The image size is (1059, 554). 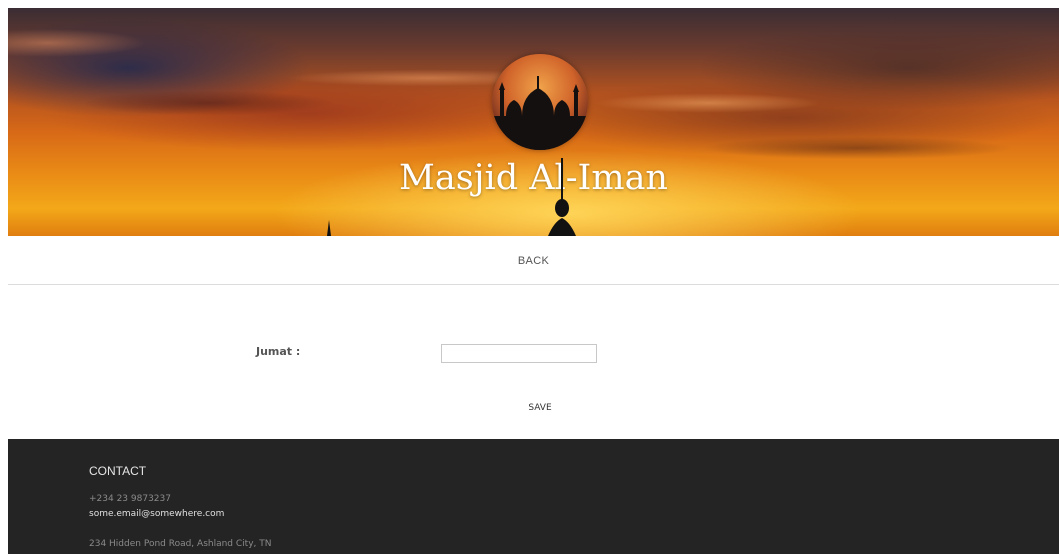 I want to click on top-nav: BACK, so click(x=533, y=260).